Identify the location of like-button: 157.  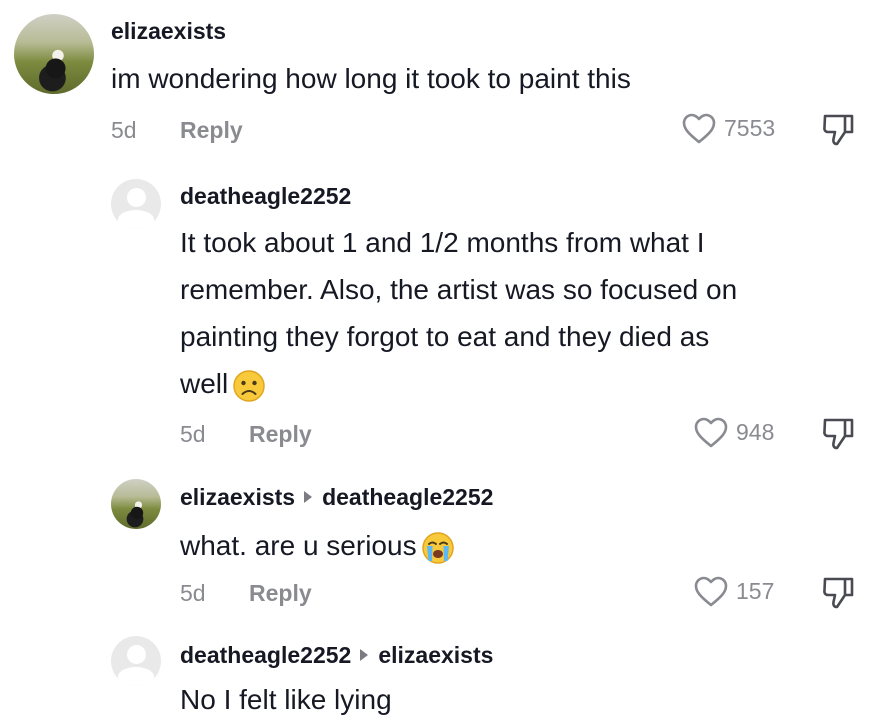
(734, 591).